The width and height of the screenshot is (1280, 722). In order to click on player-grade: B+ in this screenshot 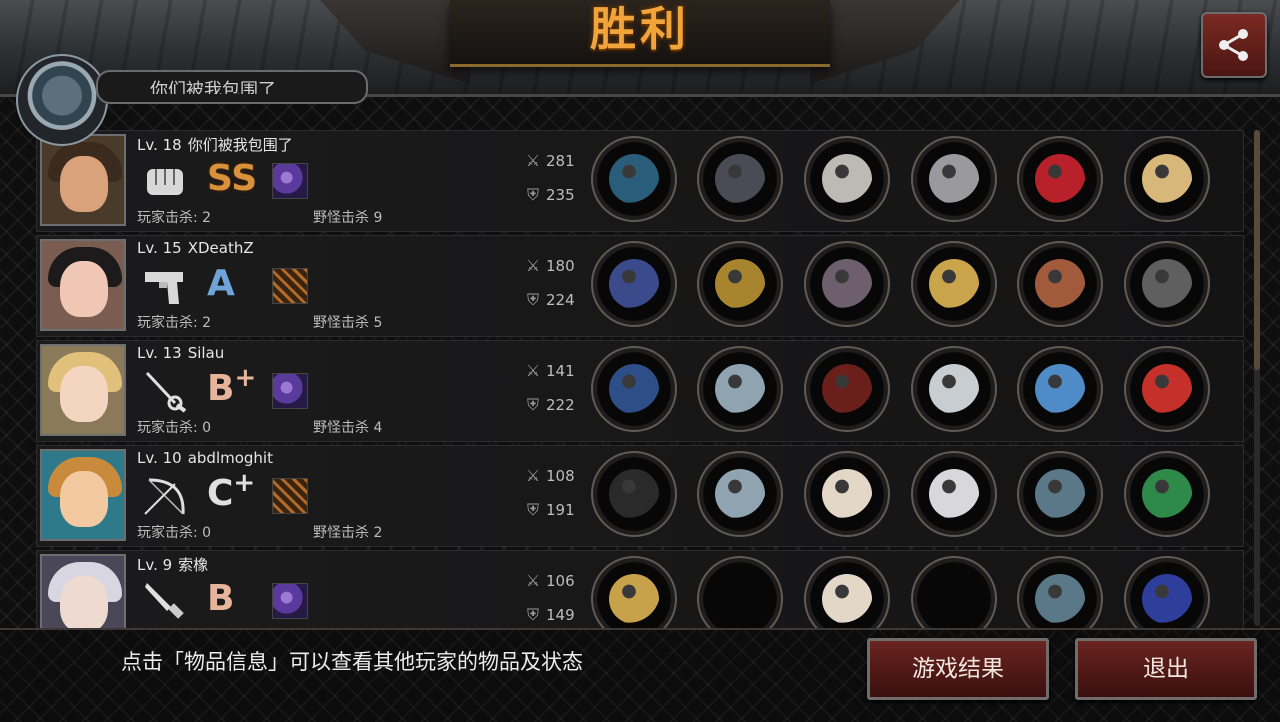, I will do `click(231, 389)`.